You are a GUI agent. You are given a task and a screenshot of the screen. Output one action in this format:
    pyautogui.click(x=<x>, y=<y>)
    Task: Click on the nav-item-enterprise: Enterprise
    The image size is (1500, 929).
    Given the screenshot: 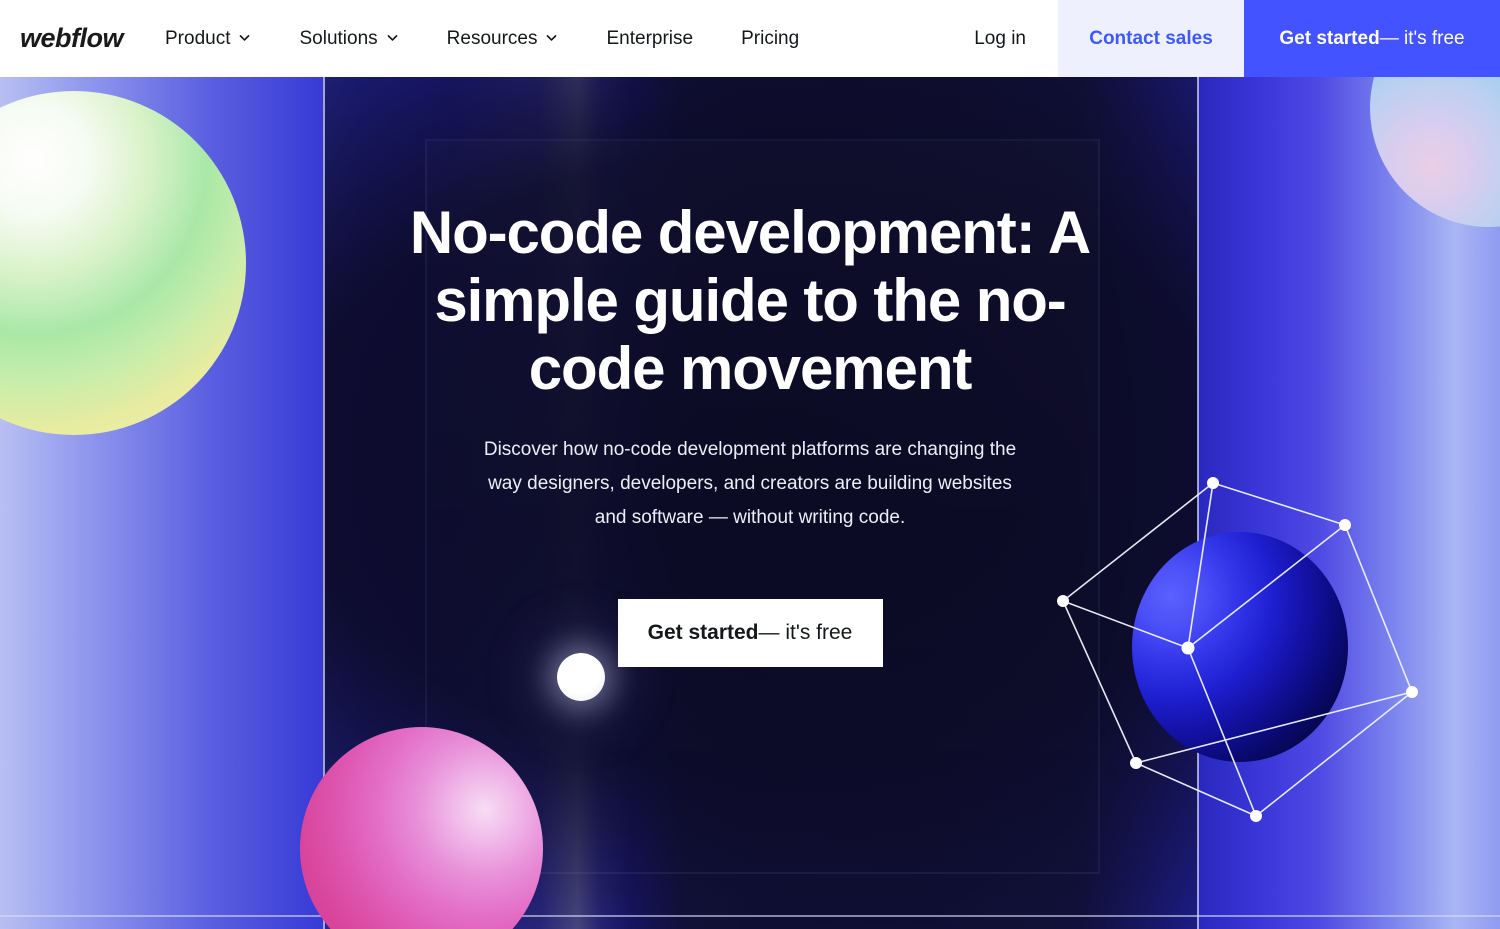 What is the action you would take?
    pyautogui.click(x=649, y=38)
    